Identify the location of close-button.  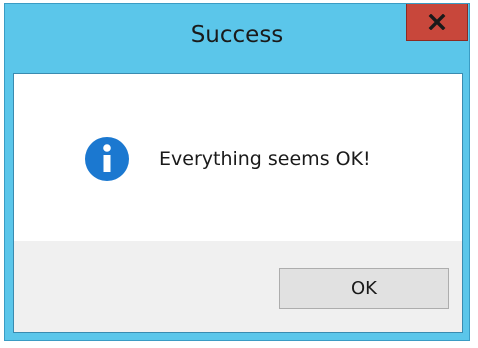
(437, 22).